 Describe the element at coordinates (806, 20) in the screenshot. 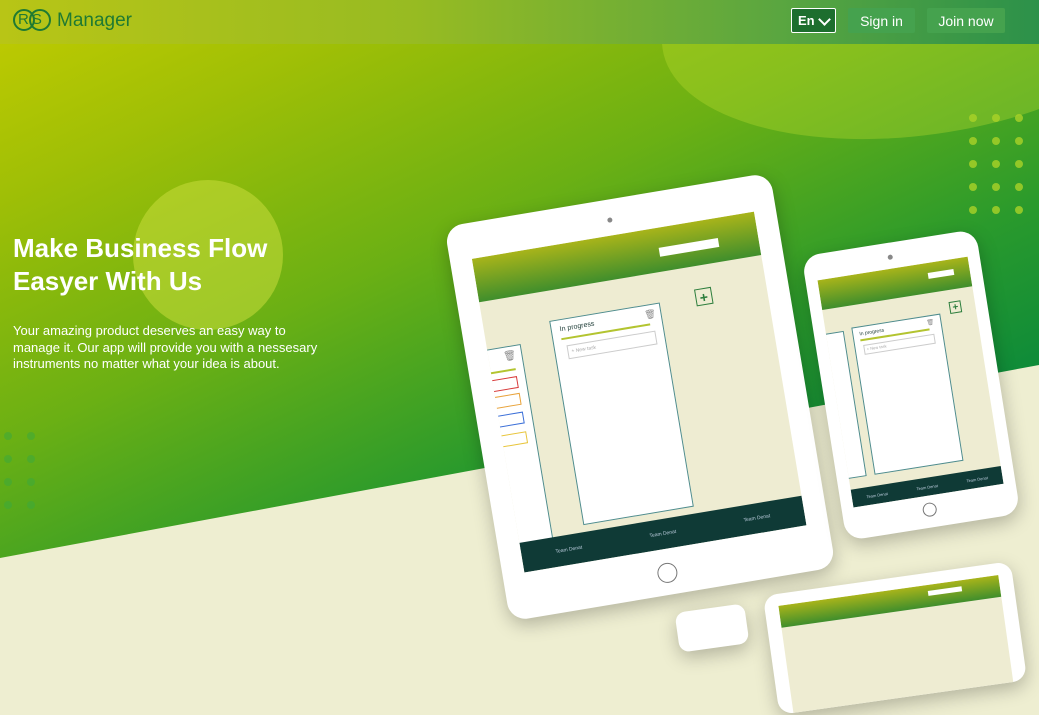

I see `language-value: En` at that location.